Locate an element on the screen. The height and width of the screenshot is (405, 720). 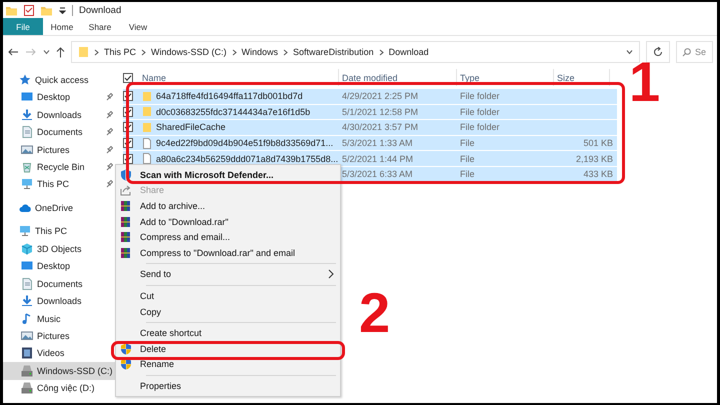
search-field: Se is located at coordinates (694, 52).